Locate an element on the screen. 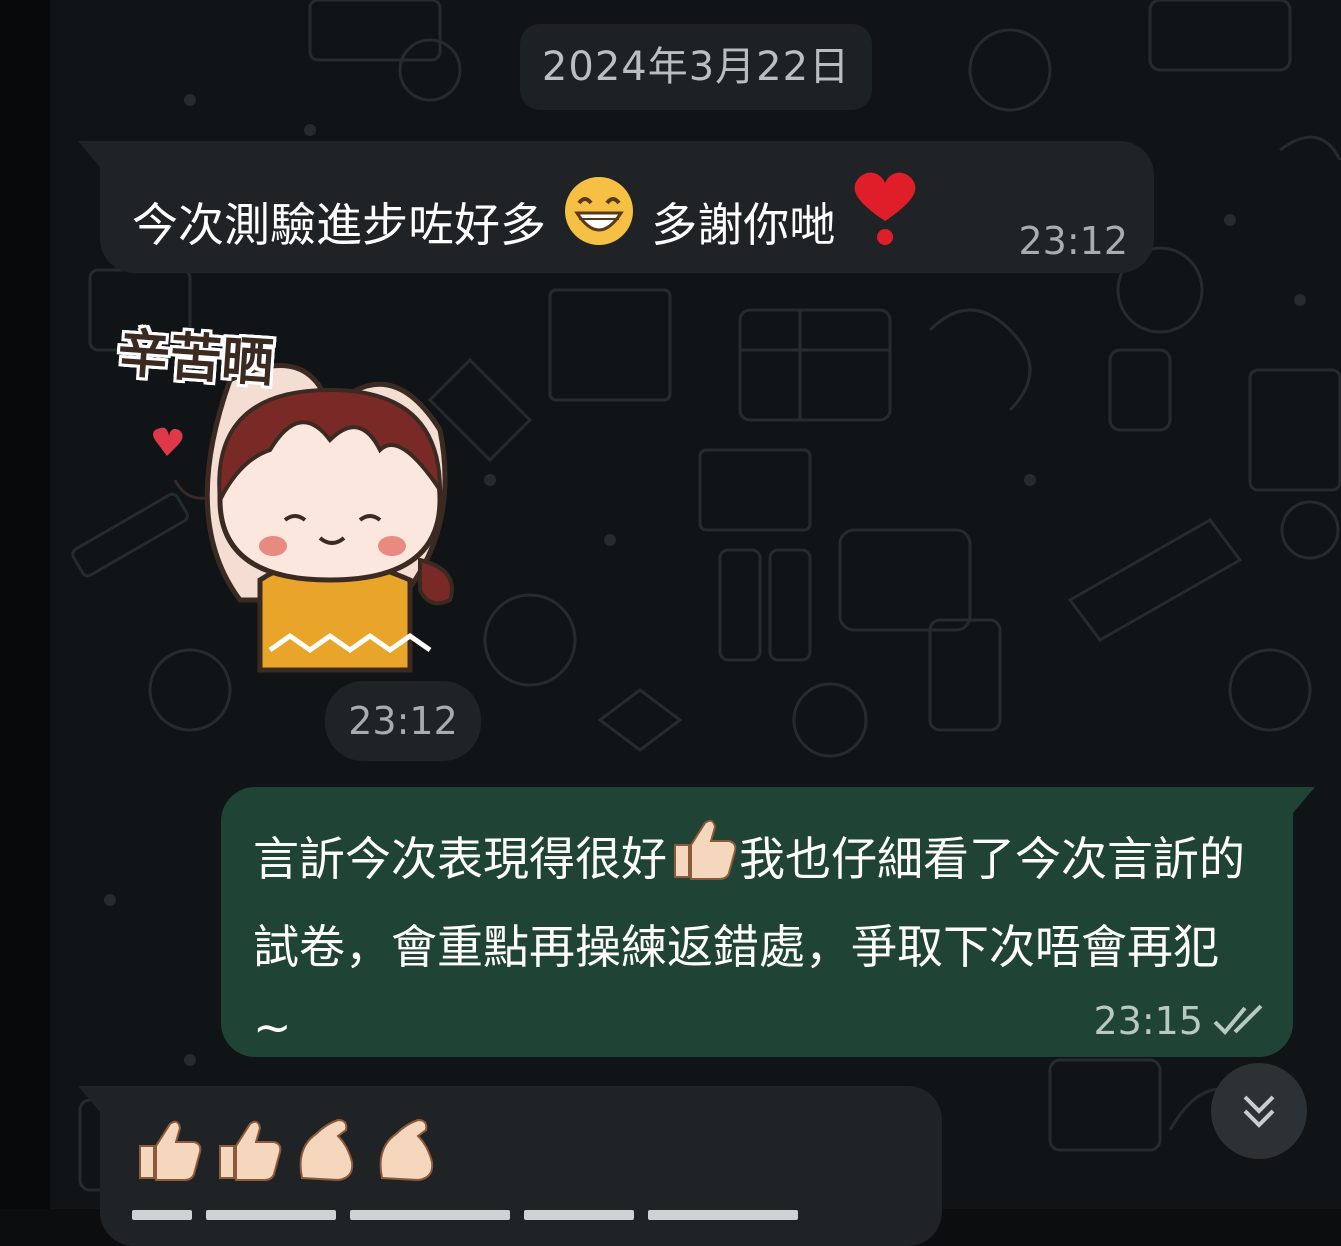  double-check-read-icon is located at coordinates (1238, 1019).